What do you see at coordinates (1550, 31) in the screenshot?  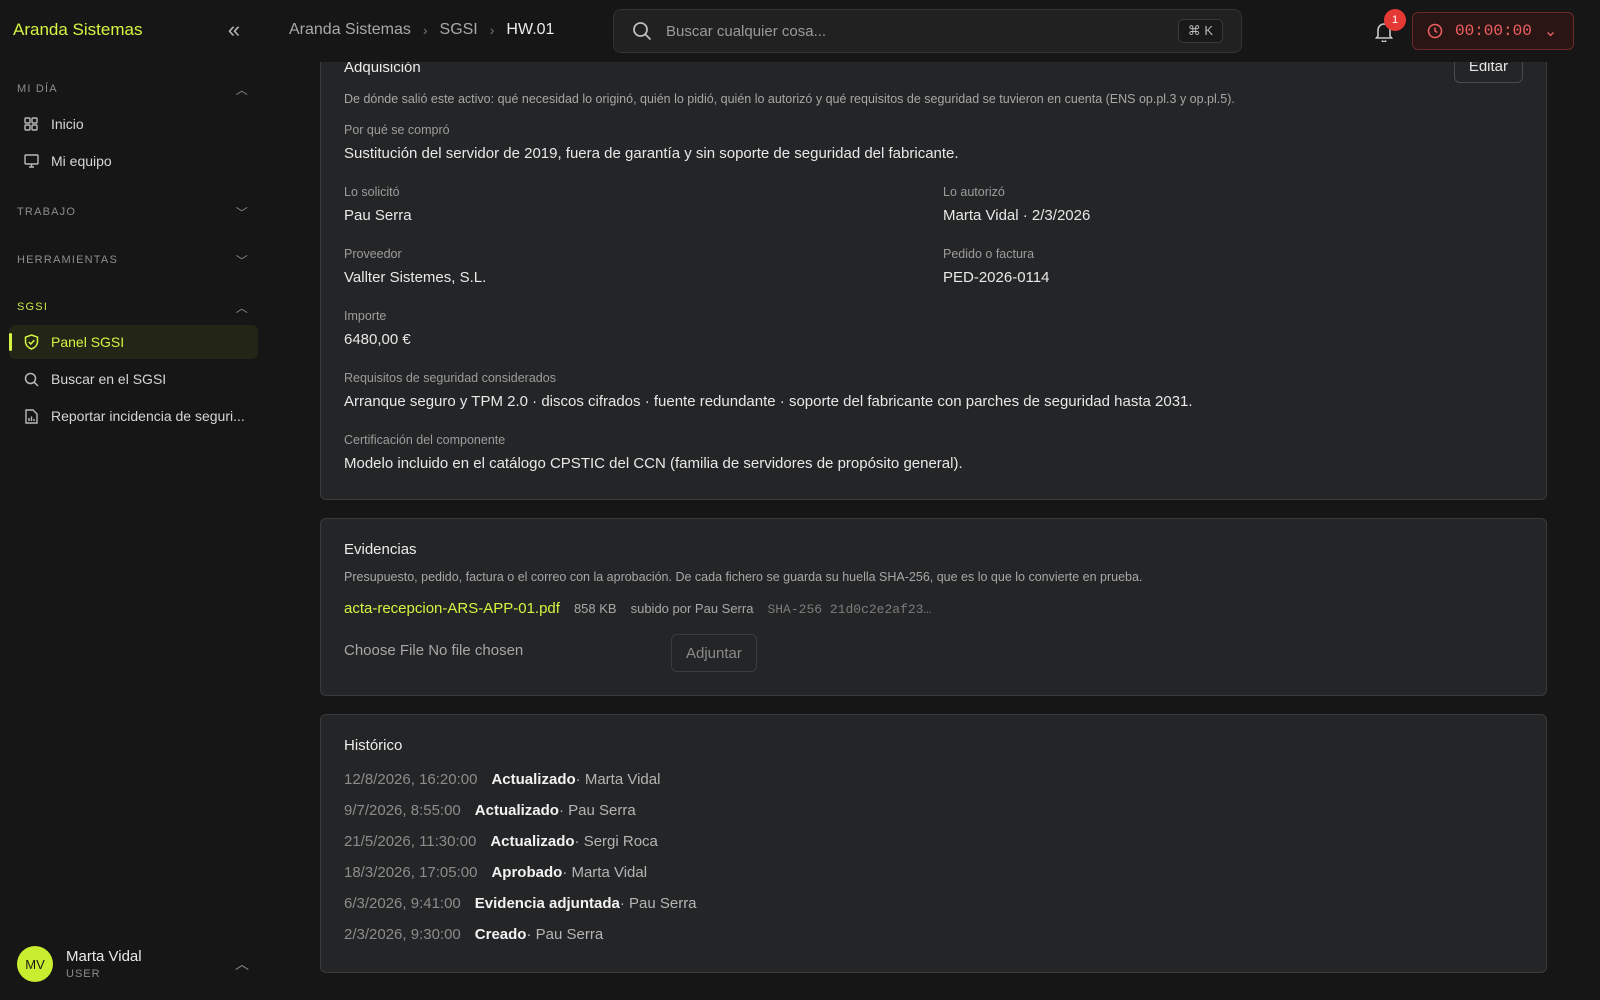 I see `chevron-down-icon: ⌄` at bounding box center [1550, 31].